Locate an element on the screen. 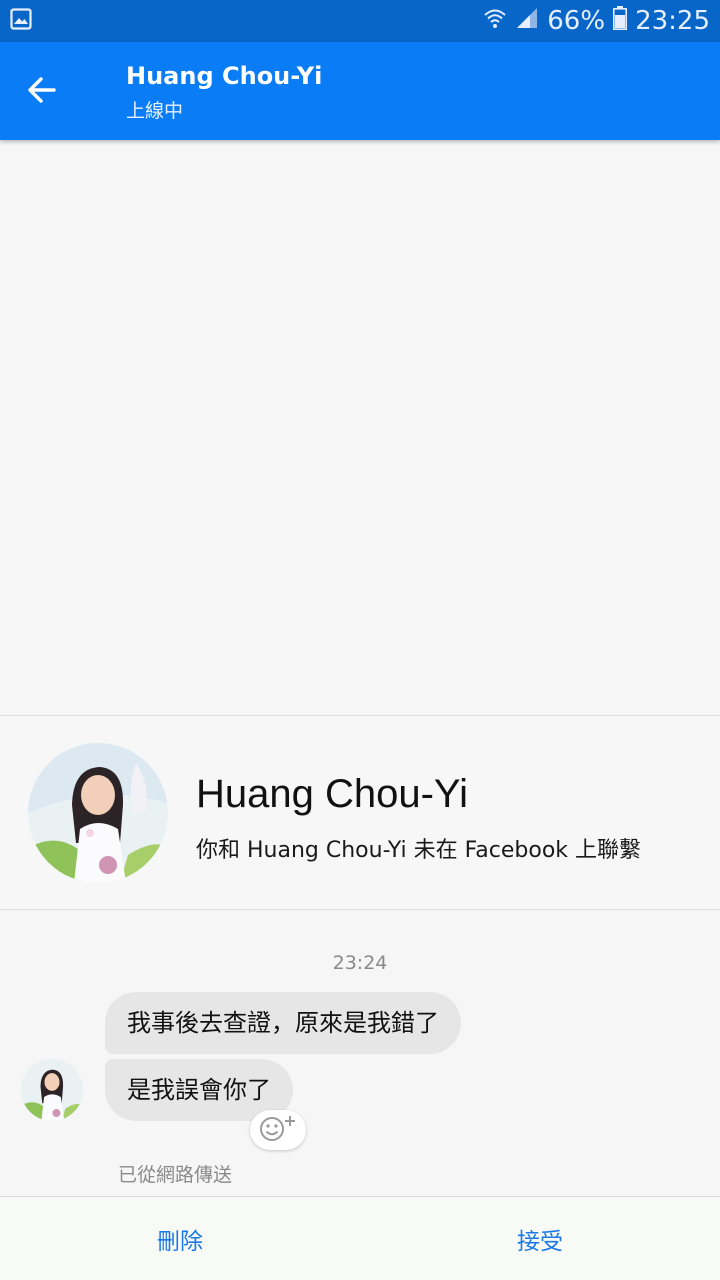 Image resolution: width=720 pixels, height=1280 pixels. status-bar-left is located at coordinates (21, 21).